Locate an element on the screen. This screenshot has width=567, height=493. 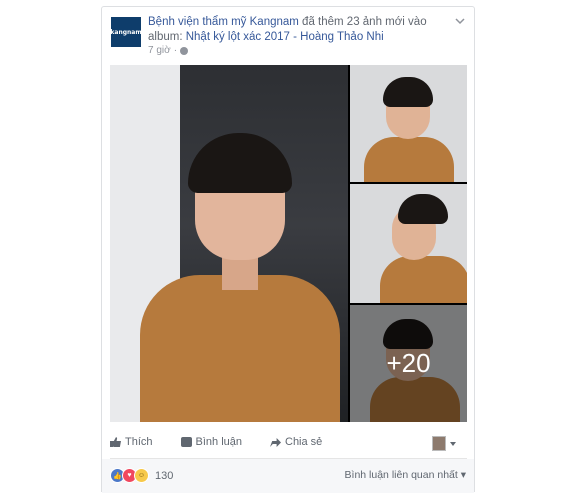
share-label: Chia sẻ is located at coordinates (304, 442).